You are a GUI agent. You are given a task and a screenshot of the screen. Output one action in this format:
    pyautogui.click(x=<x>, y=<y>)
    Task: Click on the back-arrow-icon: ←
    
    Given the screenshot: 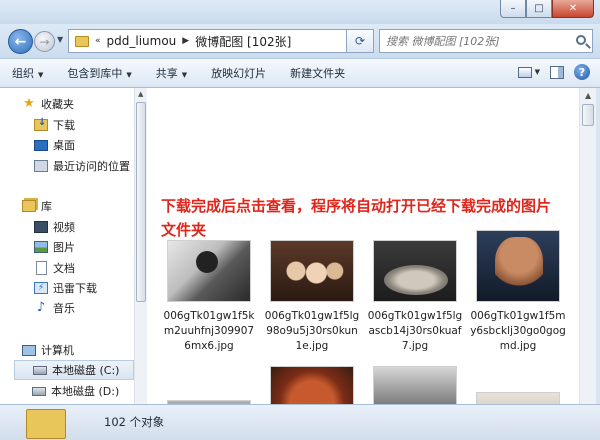 What is the action you would take?
    pyautogui.click(x=20, y=41)
    